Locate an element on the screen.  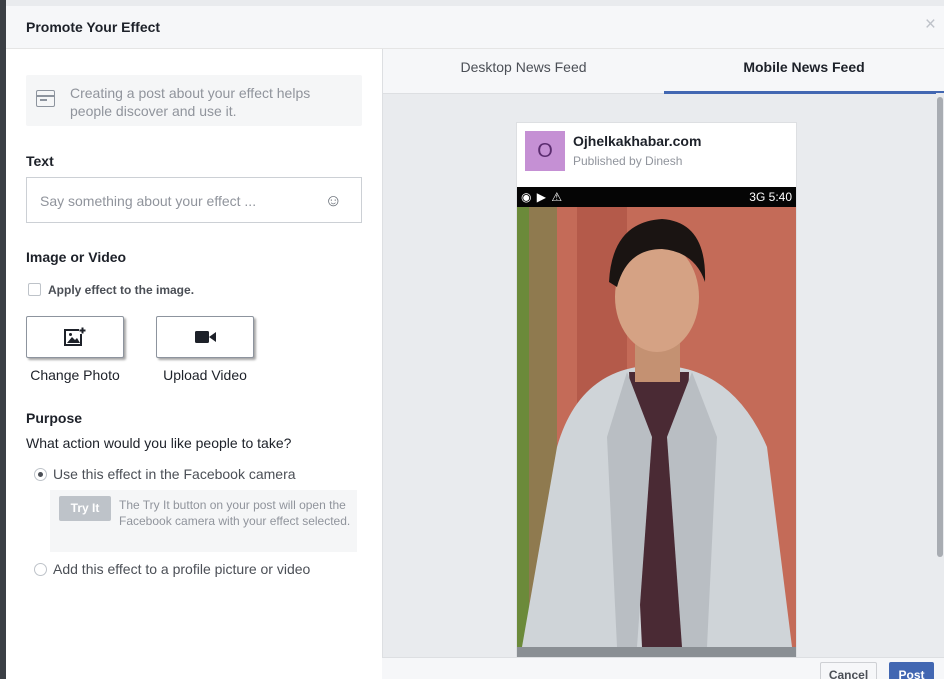
radio-use-camera-label: Use this effect in the Facebook camera is located at coordinates (174, 474).